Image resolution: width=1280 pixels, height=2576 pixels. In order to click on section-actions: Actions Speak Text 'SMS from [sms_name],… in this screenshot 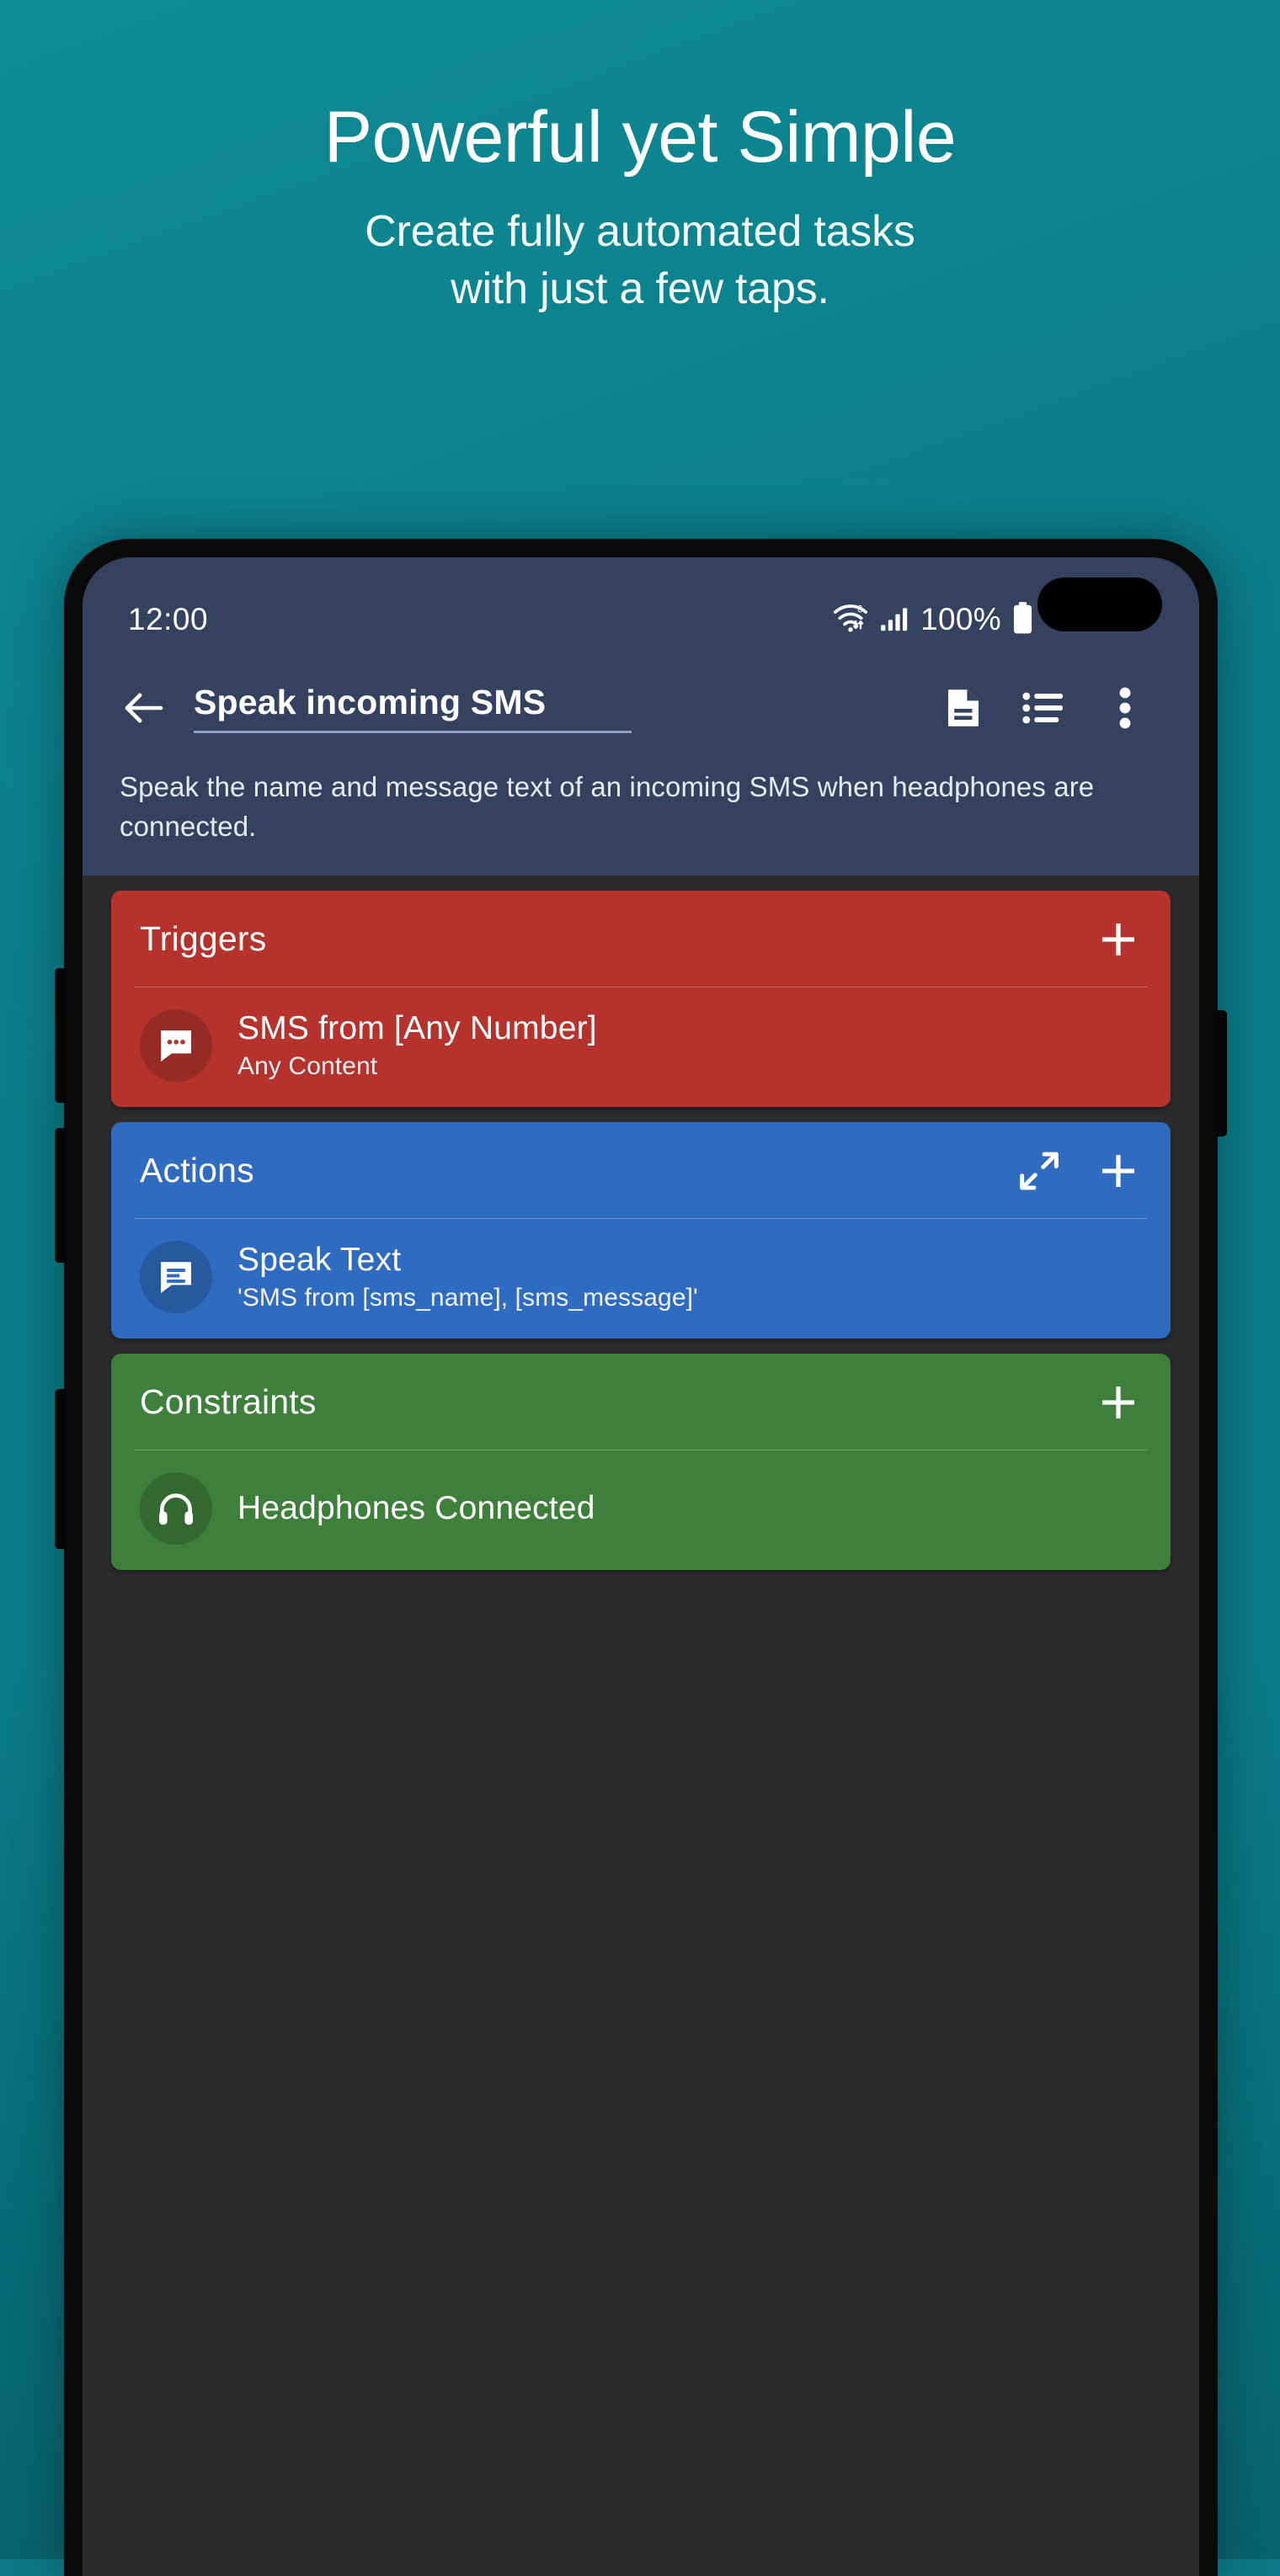, I will do `click(641, 1230)`.